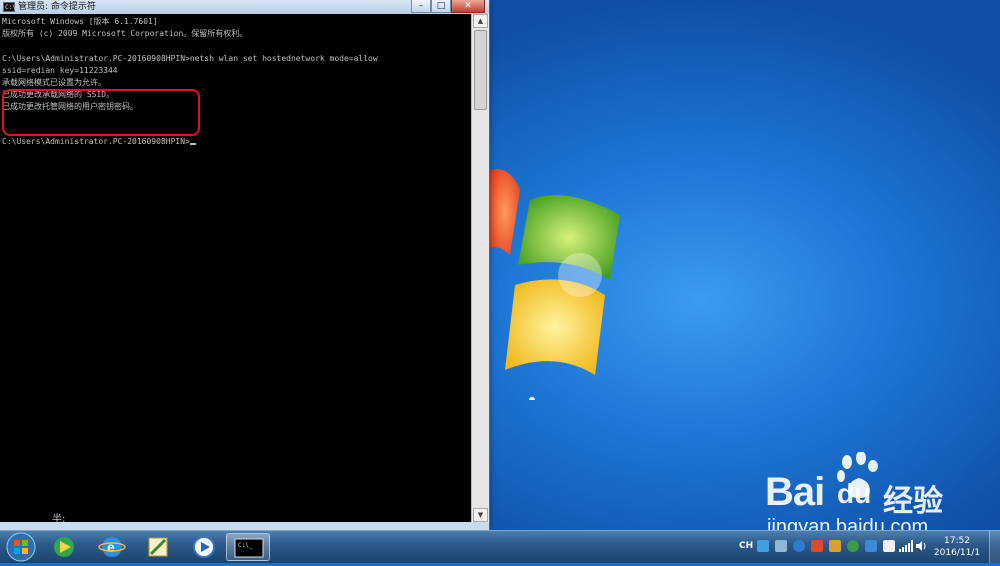  I want to click on console-line: ssid=redian key=11223344, so click(60, 70).